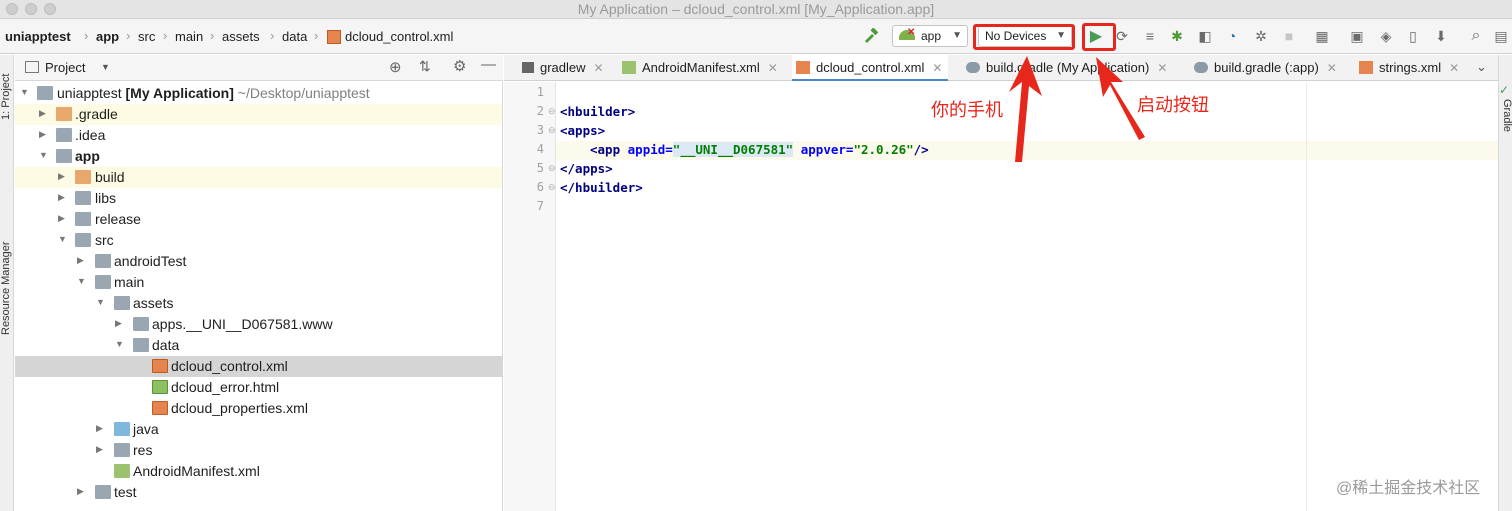 This screenshot has width=1512, height=511. I want to click on error-x-icon: ✕, so click(911, 32).